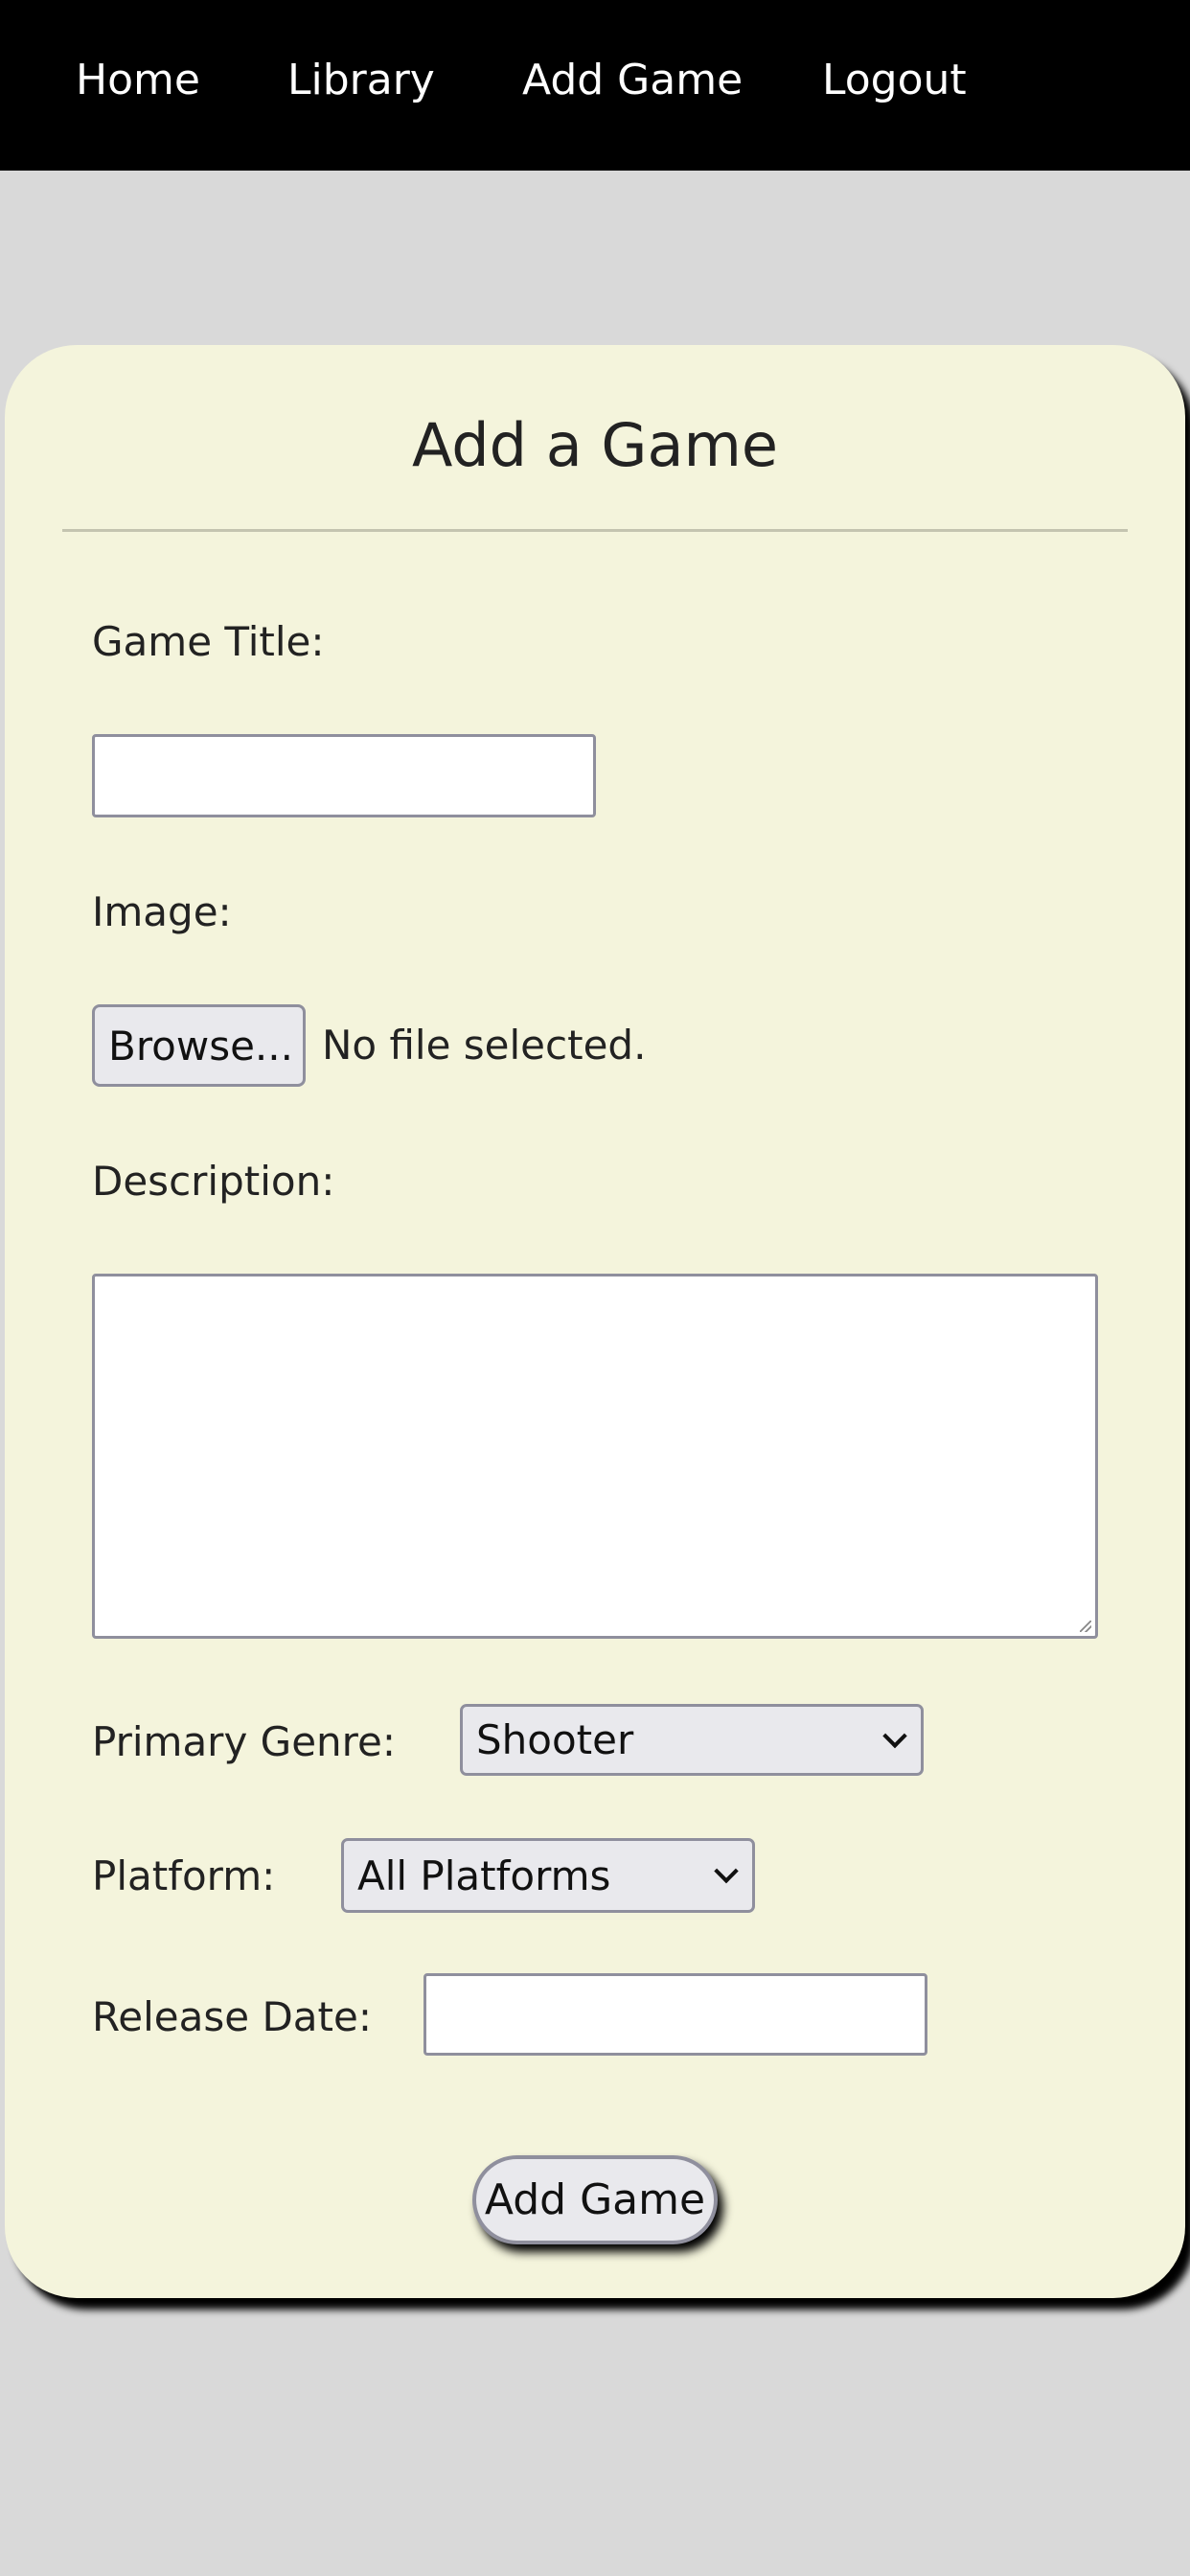 Image resolution: width=1190 pixels, height=2576 pixels. What do you see at coordinates (1085, 1626) in the screenshot?
I see `resize-handle-icon` at bounding box center [1085, 1626].